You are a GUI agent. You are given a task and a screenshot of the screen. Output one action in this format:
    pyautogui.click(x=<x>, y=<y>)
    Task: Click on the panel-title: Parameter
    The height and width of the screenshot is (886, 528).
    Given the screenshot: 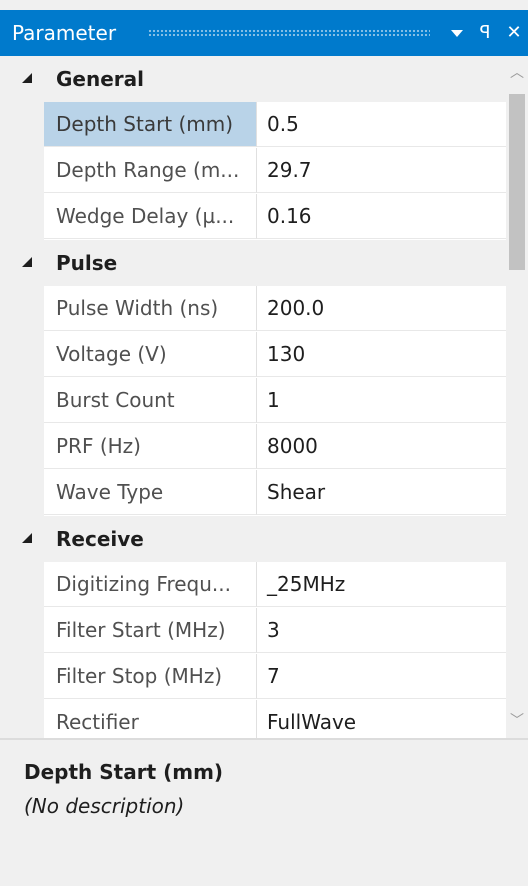 What is the action you would take?
    pyautogui.click(x=64, y=33)
    